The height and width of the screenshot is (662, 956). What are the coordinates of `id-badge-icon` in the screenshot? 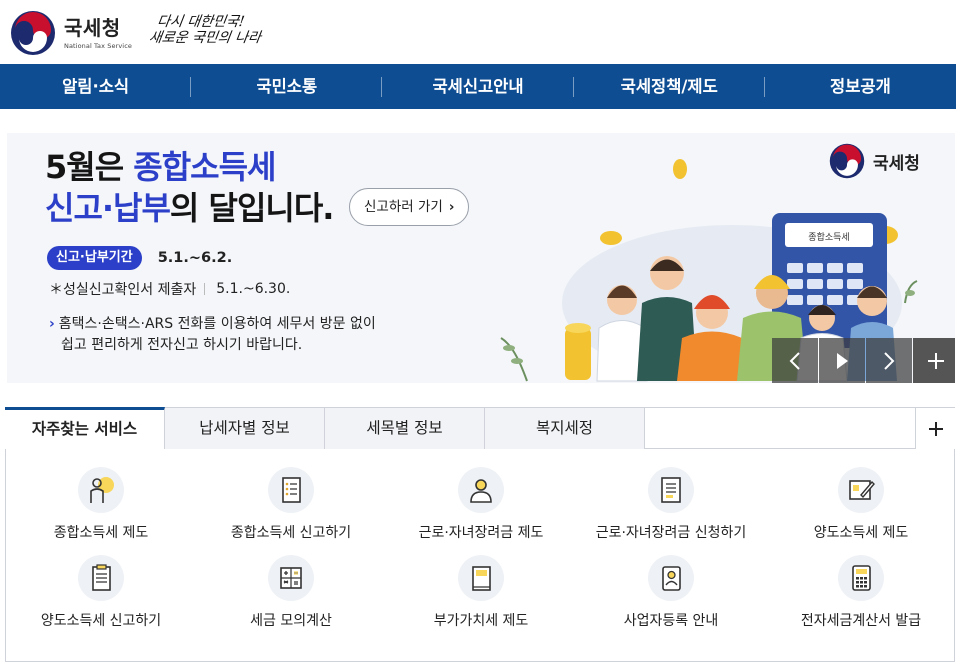 It's located at (671, 578).